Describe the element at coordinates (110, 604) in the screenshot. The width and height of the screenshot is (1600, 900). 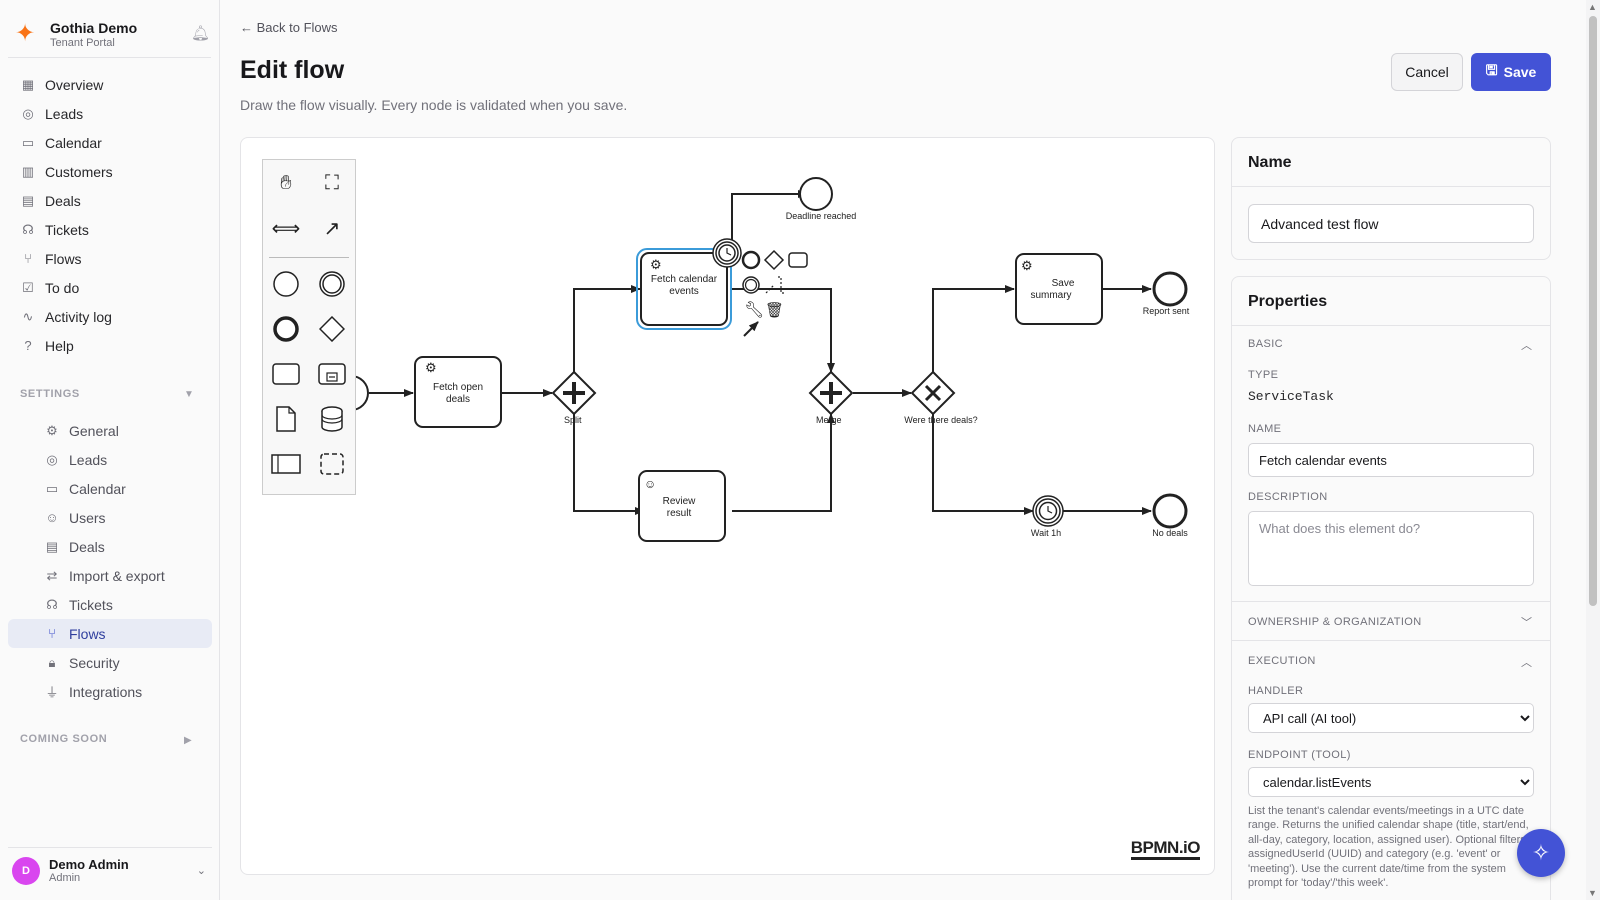
I see `settings-item-tickets: ☊ Tickets` at that location.